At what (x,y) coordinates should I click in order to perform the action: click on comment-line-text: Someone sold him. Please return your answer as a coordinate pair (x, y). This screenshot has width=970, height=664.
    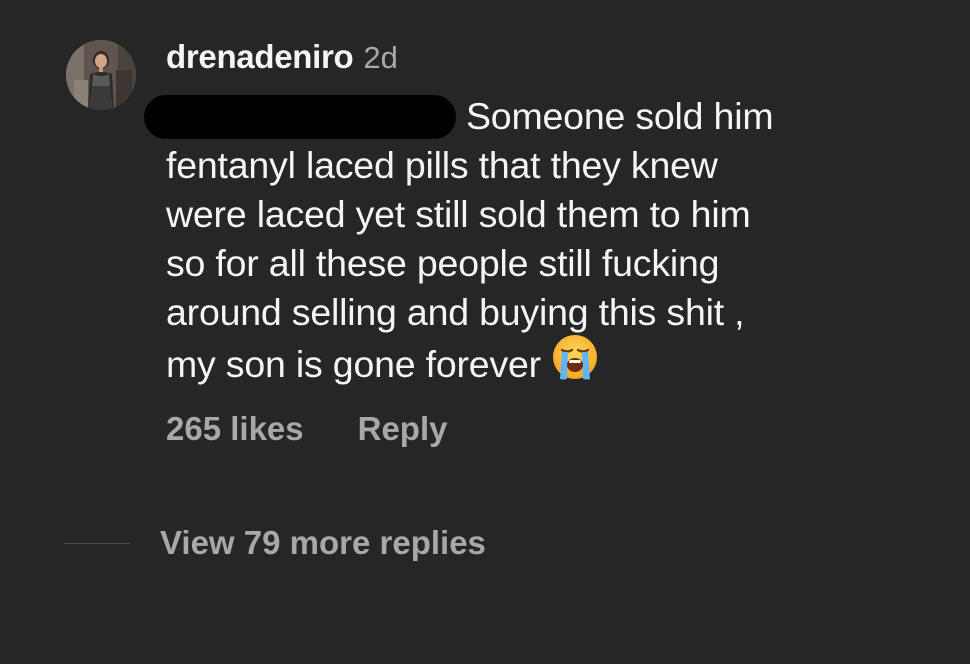
    Looking at the image, I should click on (620, 116).